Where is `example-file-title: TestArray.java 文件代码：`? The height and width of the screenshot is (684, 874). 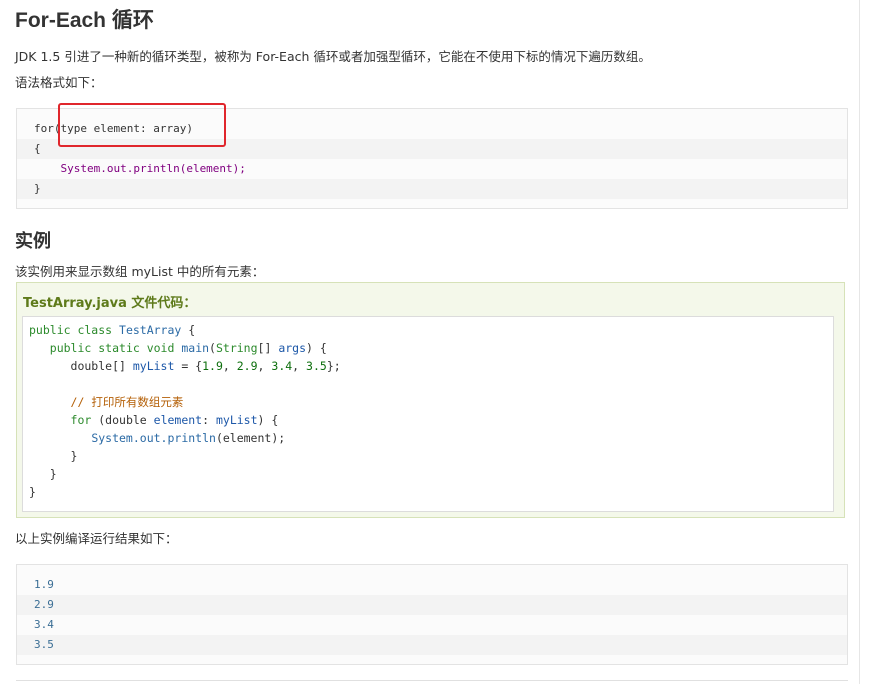 example-file-title: TestArray.java 文件代码： is located at coordinates (110, 303).